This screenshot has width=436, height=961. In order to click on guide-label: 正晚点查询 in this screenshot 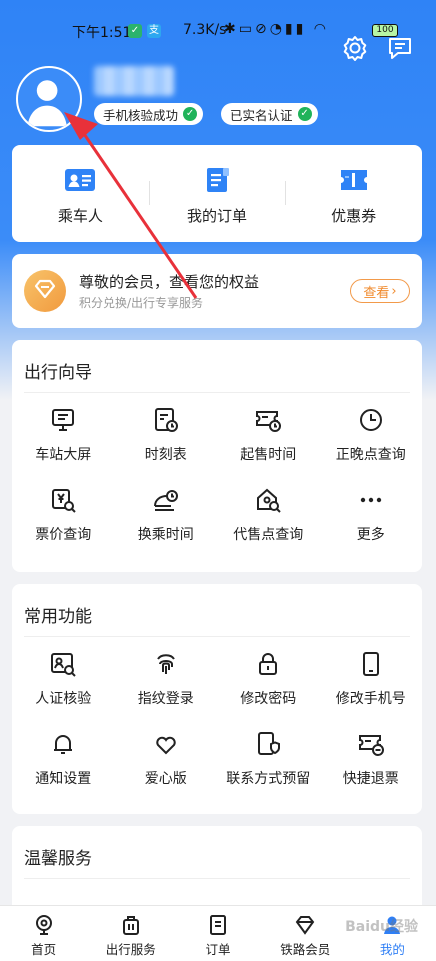, I will do `click(370, 455)`.